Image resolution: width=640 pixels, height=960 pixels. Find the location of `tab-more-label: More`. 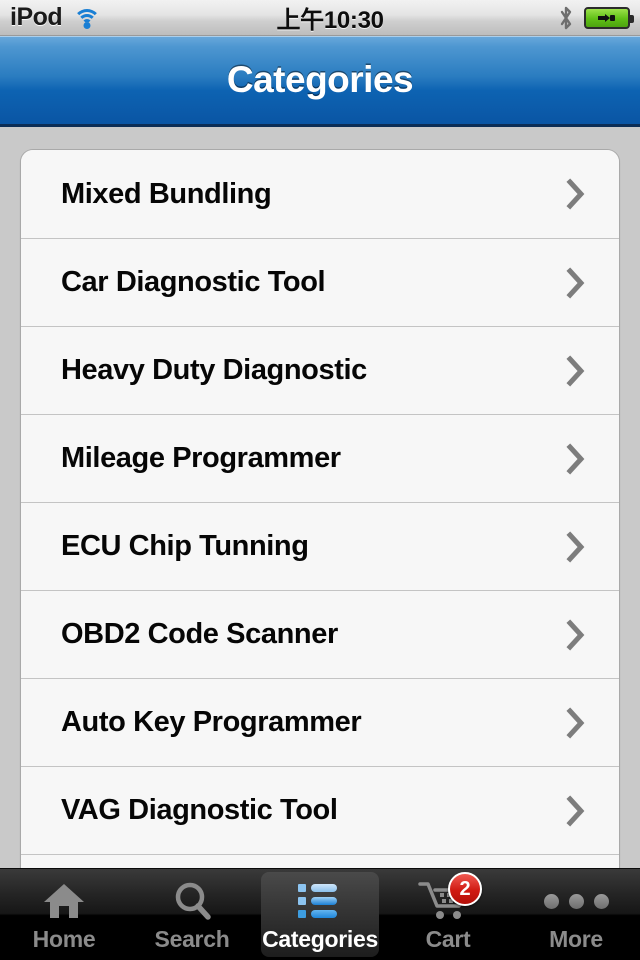

tab-more-label: More is located at coordinates (576, 939).